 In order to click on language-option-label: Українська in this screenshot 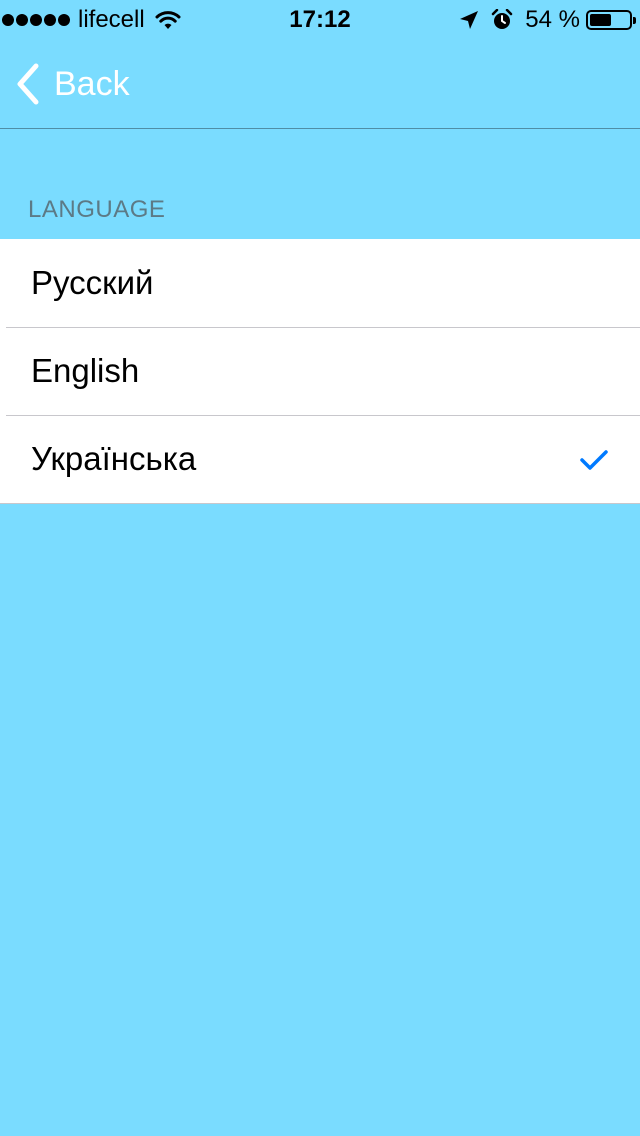, I will do `click(114, 458)`.